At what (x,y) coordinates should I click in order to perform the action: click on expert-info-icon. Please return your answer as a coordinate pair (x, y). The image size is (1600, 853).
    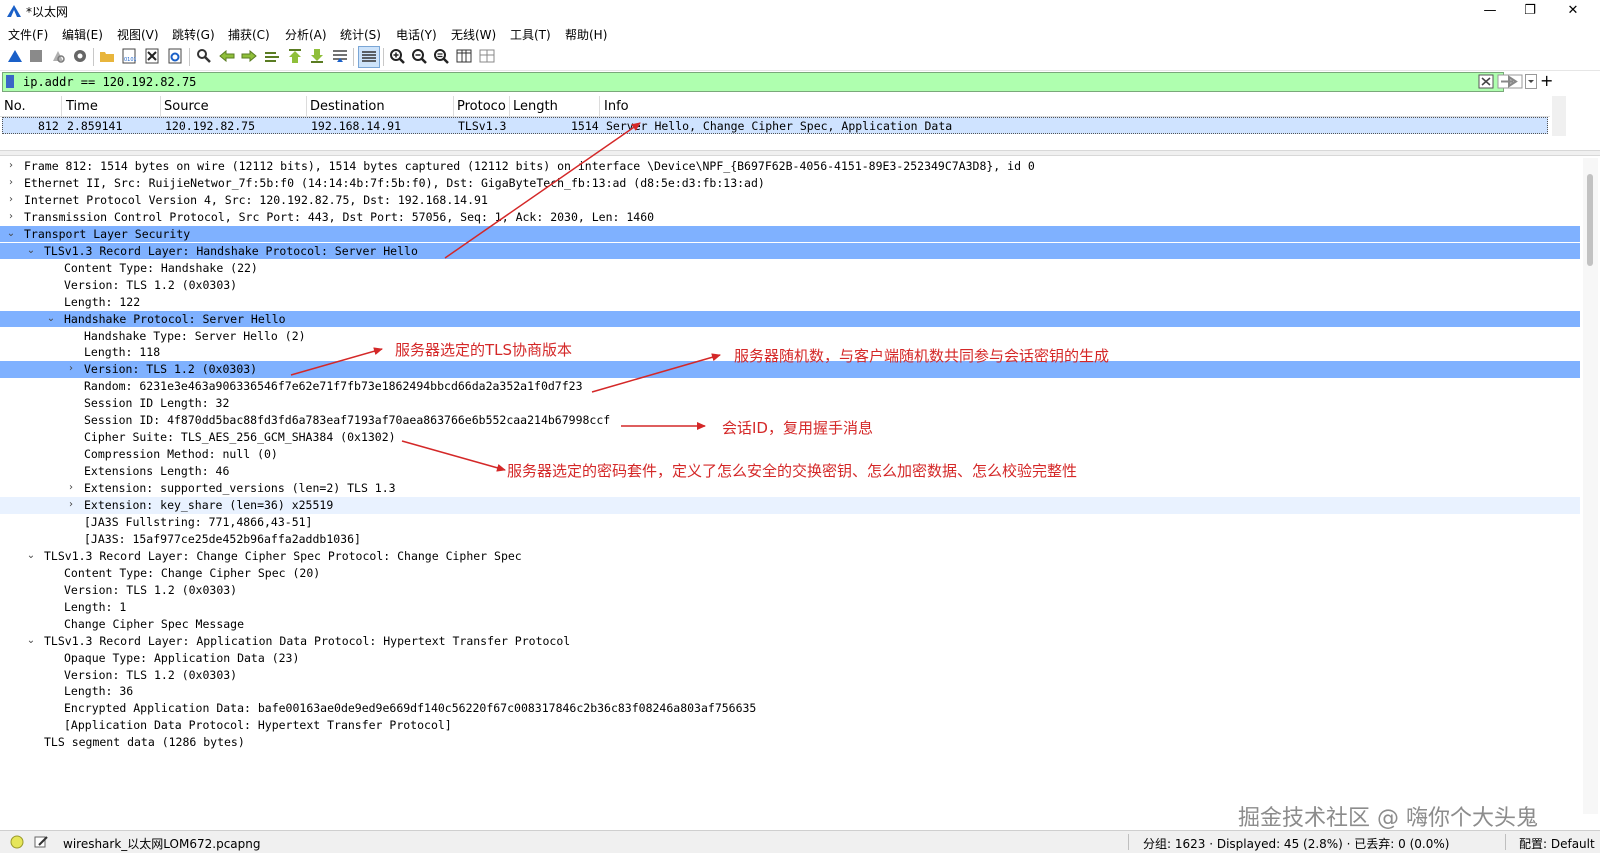
    Looking at the image, I should click on (17, 842).